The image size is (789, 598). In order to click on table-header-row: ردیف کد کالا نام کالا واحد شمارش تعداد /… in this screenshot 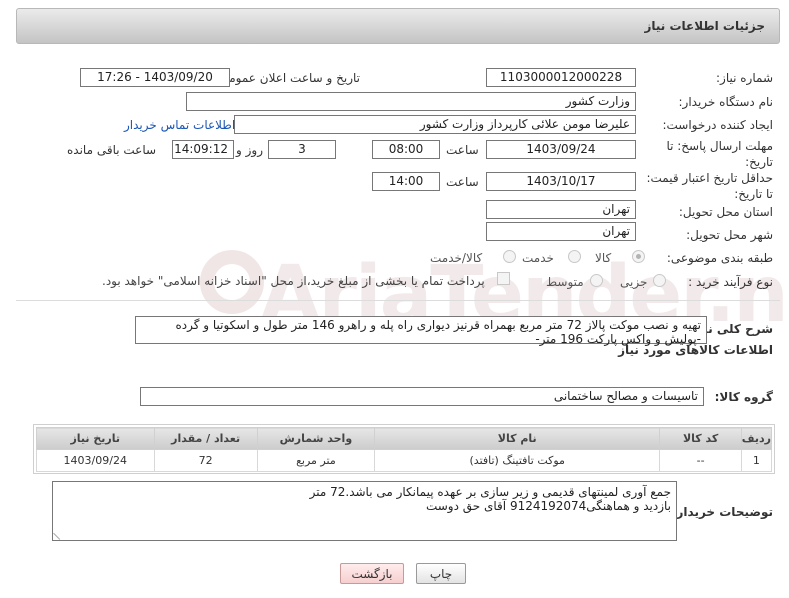, I will do `click(404, 438)`.